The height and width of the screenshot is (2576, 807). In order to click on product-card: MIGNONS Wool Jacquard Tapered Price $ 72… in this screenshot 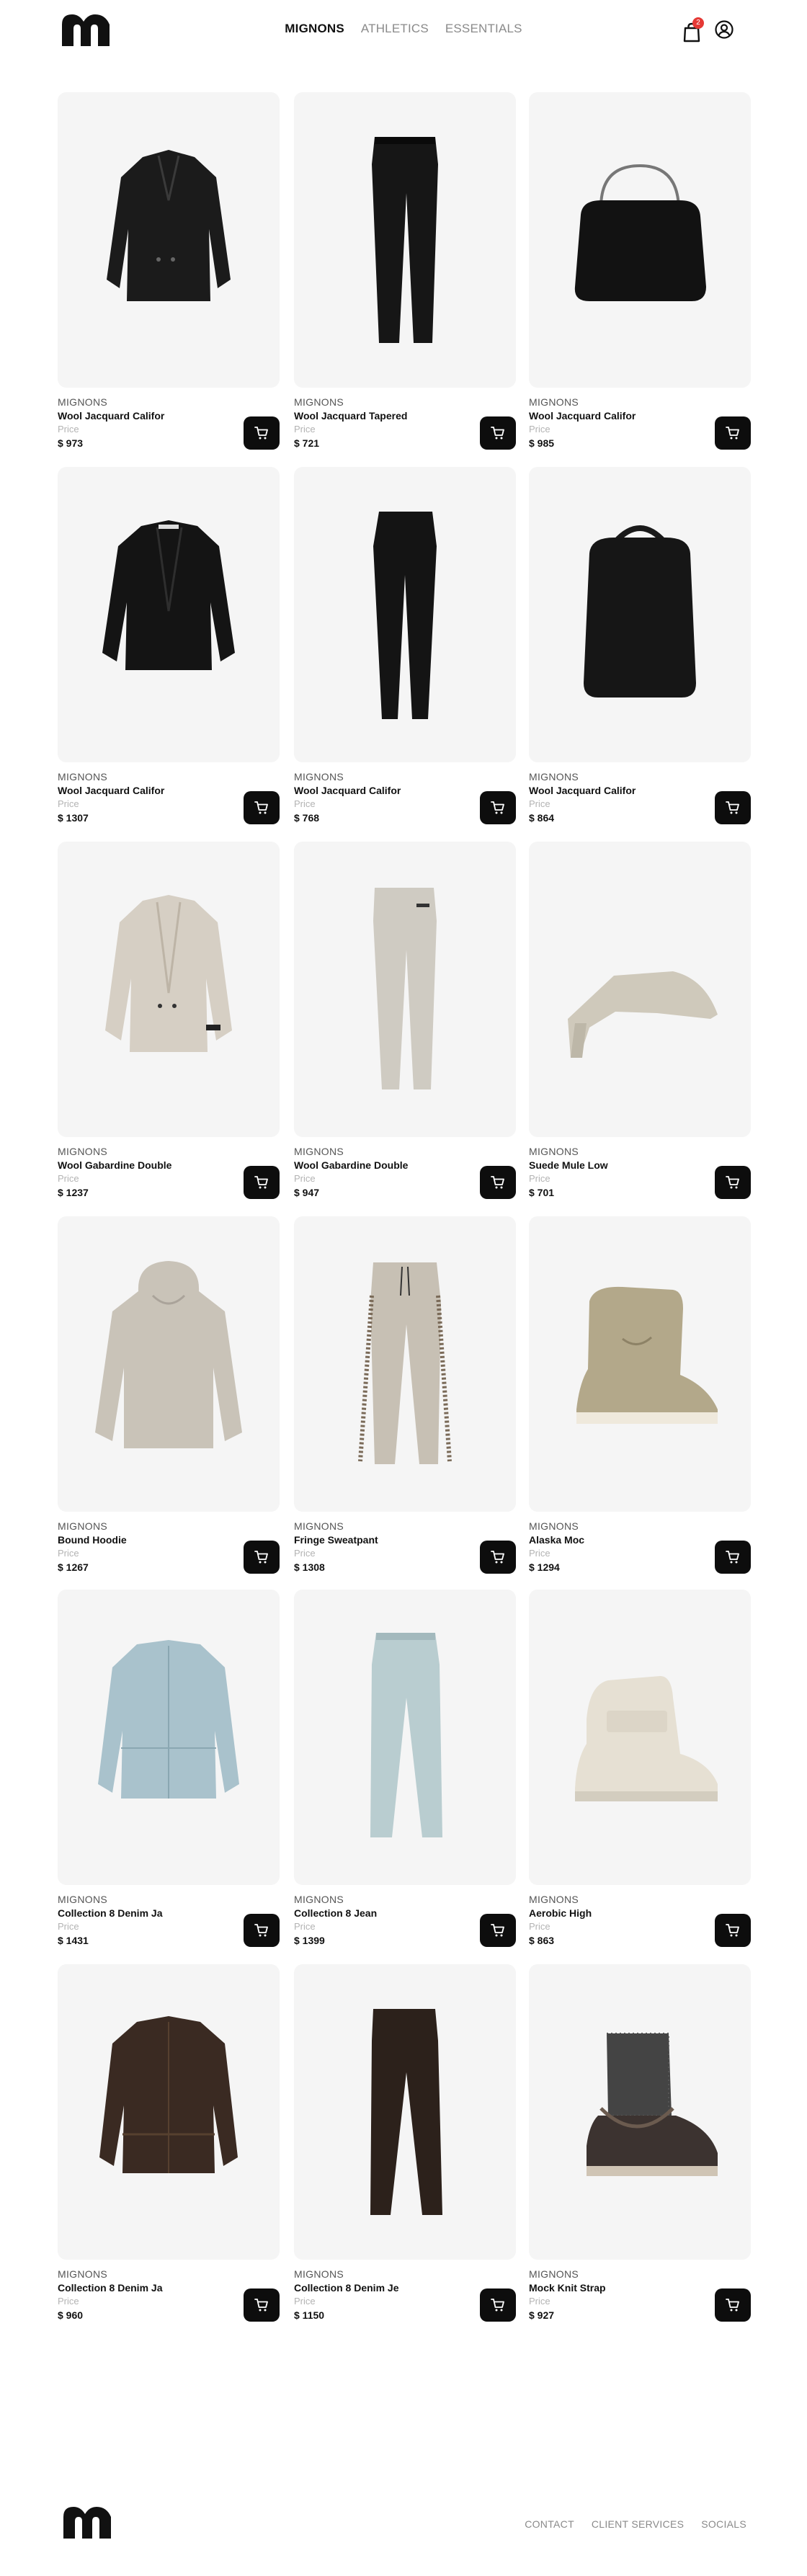, I will do `click(405, 272)`.